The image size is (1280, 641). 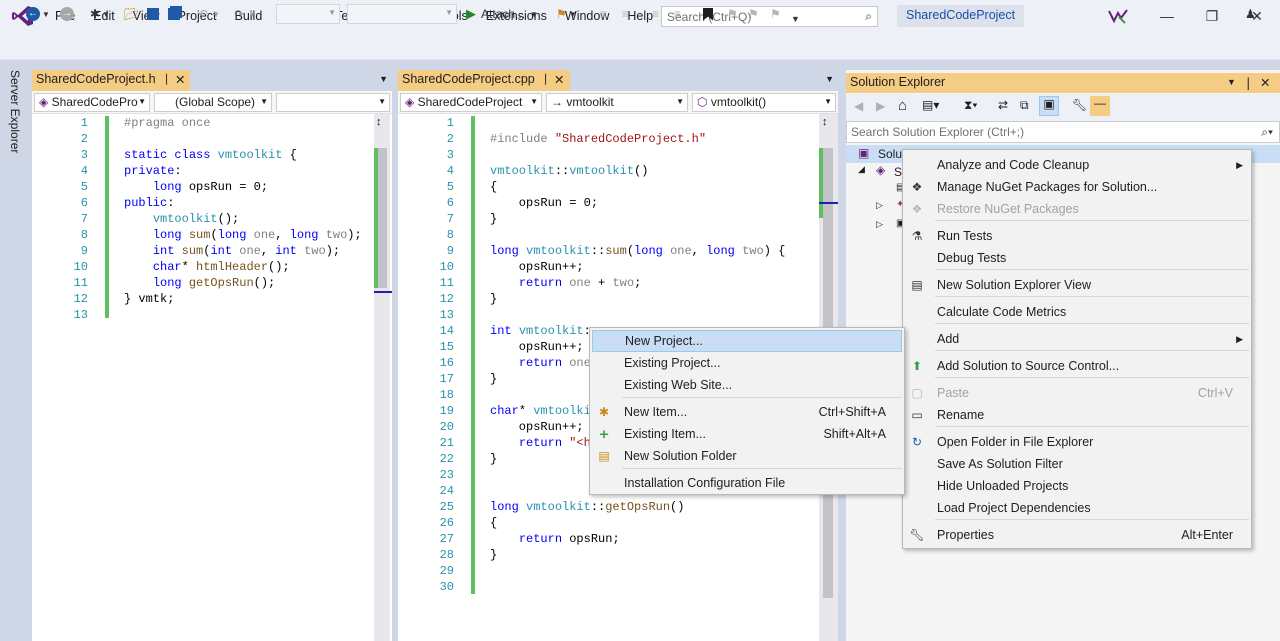 I want to click on menu-item-load-project-dependencies: Load Project Dependencies, so click(x=1077, y=508).